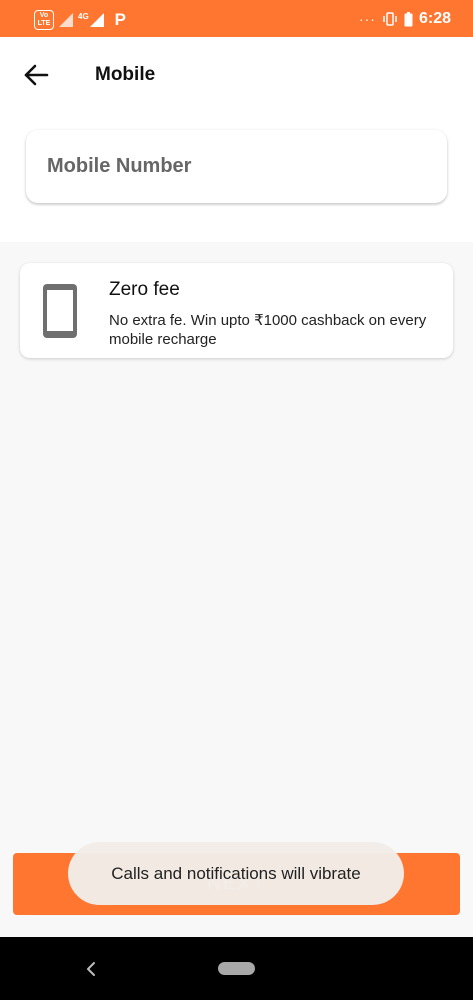 This screenshot has width=473, height=1000. What do you see at coordinates (434, 18) in the screenshot?
I see `clock-time: 6:28` at bounding box center [434, 18].